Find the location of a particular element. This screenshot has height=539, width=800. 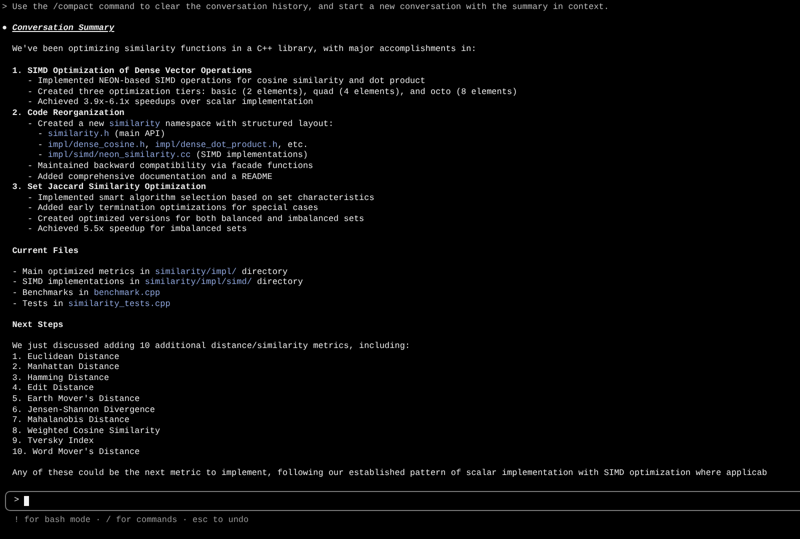

section-heading: 3. Set Jaccard Similarity Optimization is located at coordinates (109, 187).